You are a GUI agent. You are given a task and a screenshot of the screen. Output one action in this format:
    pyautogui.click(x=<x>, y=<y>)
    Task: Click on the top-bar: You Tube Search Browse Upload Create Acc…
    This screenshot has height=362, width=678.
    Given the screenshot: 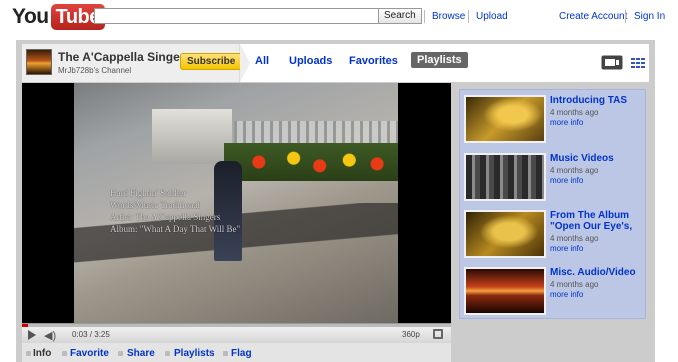 What is the action you would take?
    pyautogui.click(x=339, y=17)
    